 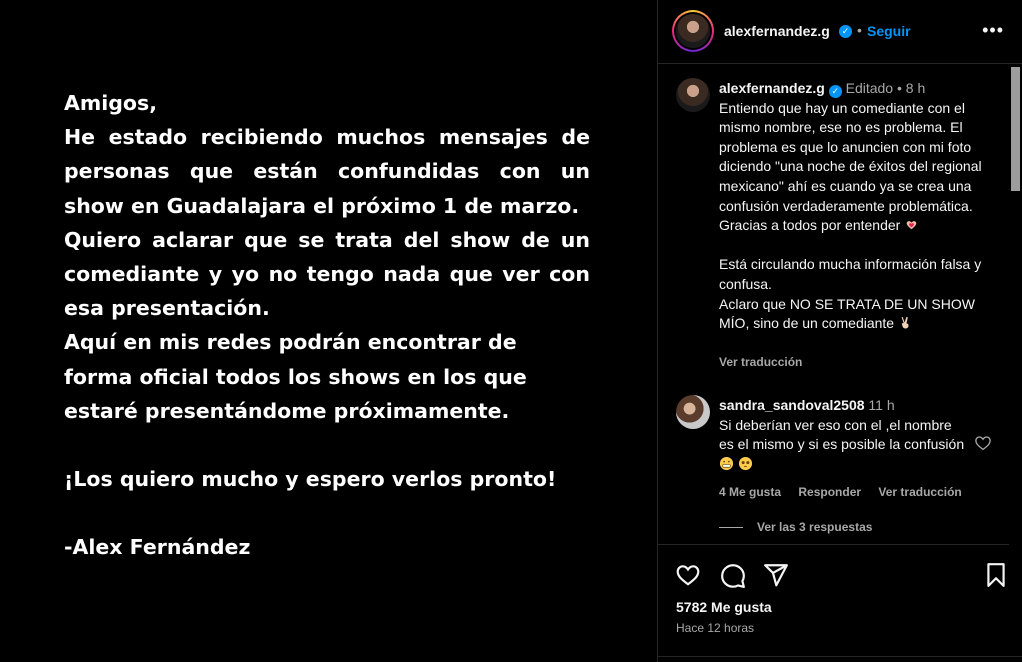 I want to click on grimace-emoji-icon, so click(x=726, y=463).